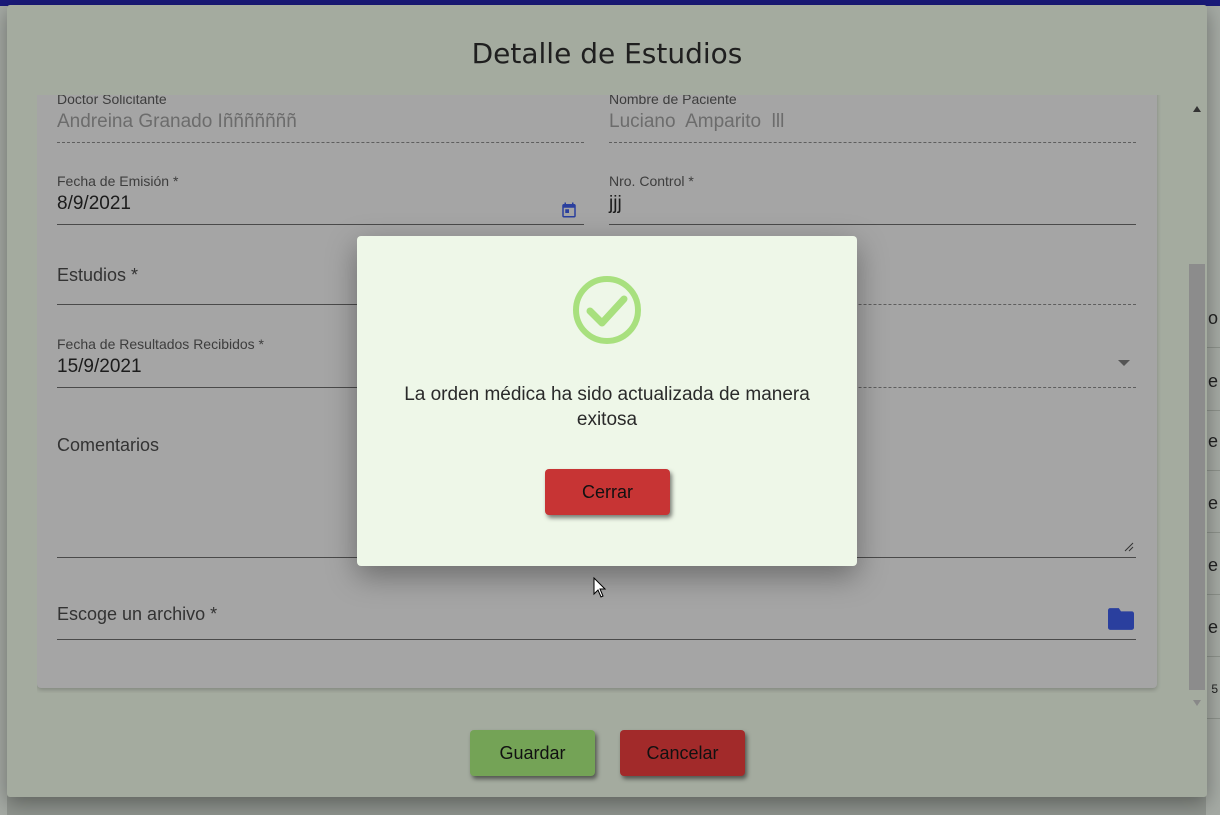 The width and height of the screenshot is (1220, 815). What do you see at coordinates (607, 492) in the screenshot?
I see `close-button: Cerrar` at bounding box center [607, 492].